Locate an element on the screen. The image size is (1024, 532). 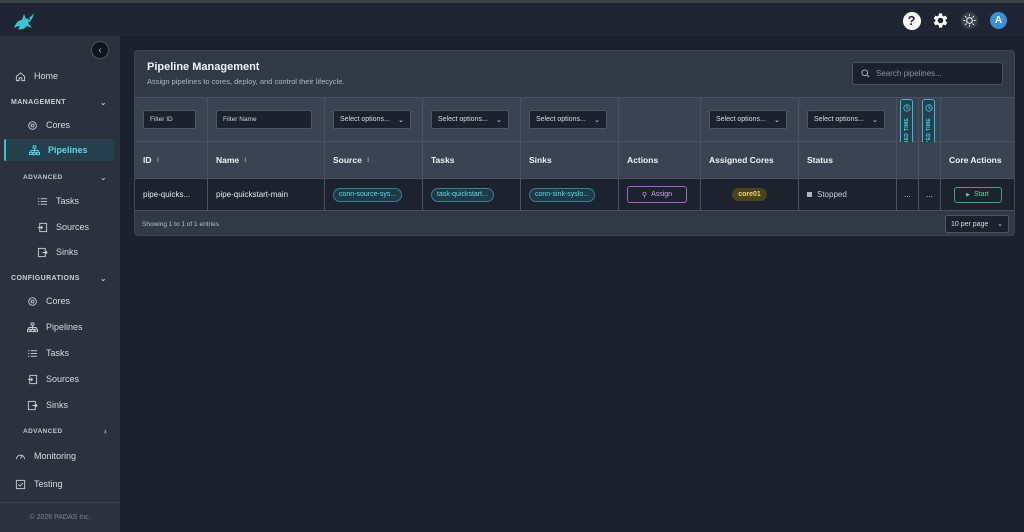
status-text: Stopped is located at coordinates (832, 194).